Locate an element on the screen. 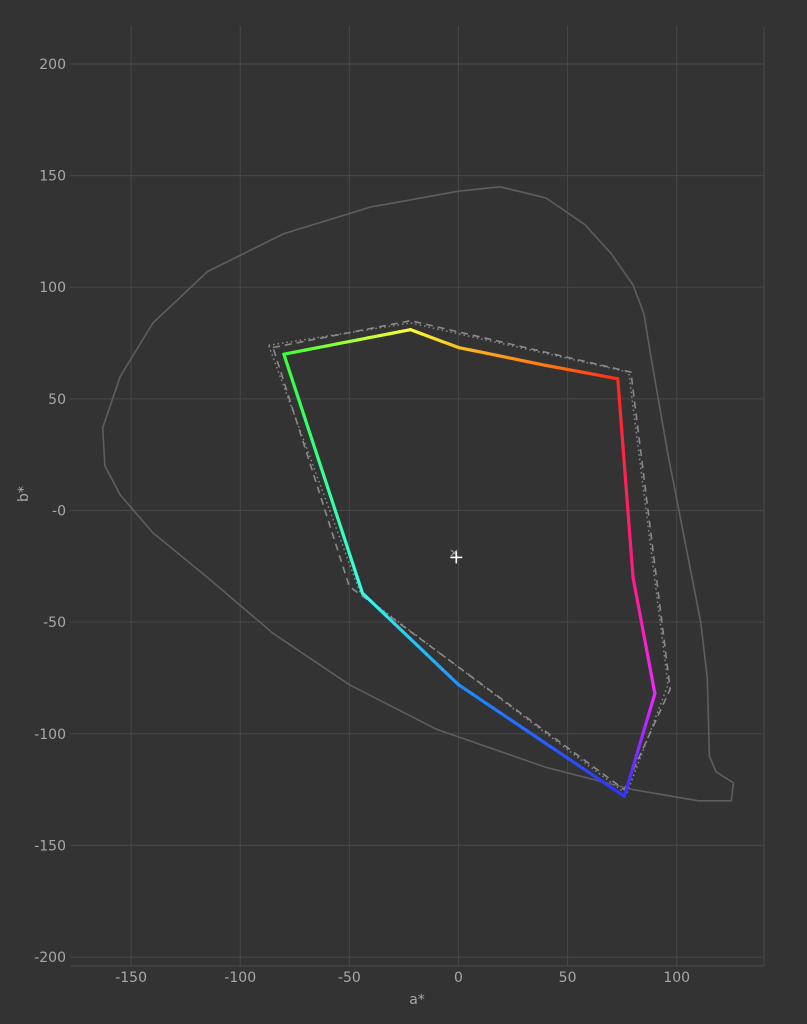  y-tick-label: -0 is located at coordinates (59, 512).